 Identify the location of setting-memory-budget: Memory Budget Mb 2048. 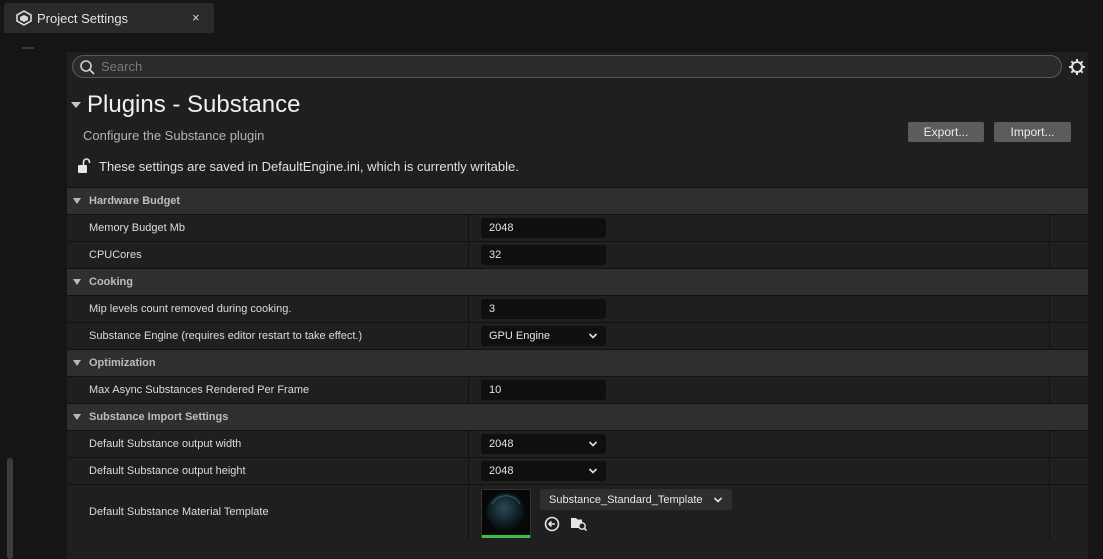
(577, 227).